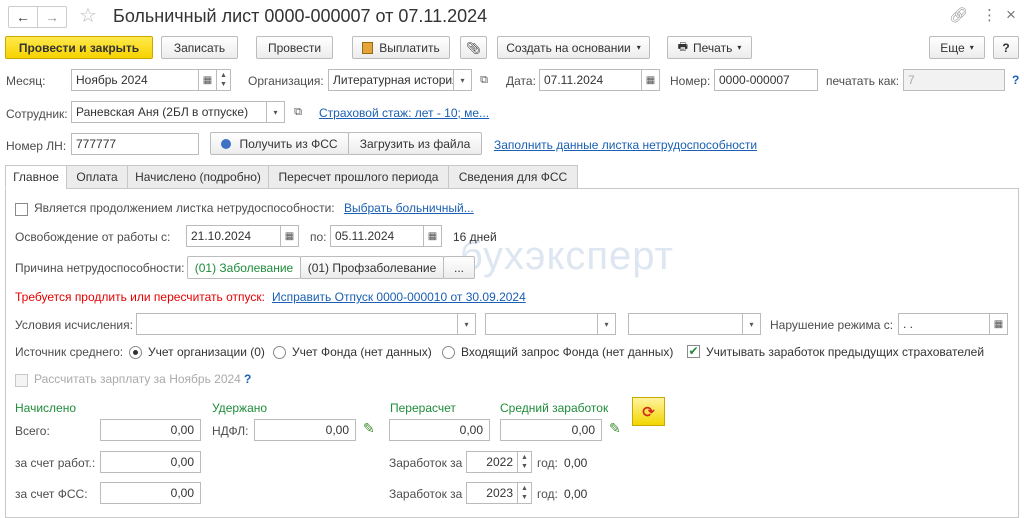  What do you see at coordinates (276, 112) in the screenshot?
I see `employee-dropdown-icon: ▾` at bounding box center [276, 112].